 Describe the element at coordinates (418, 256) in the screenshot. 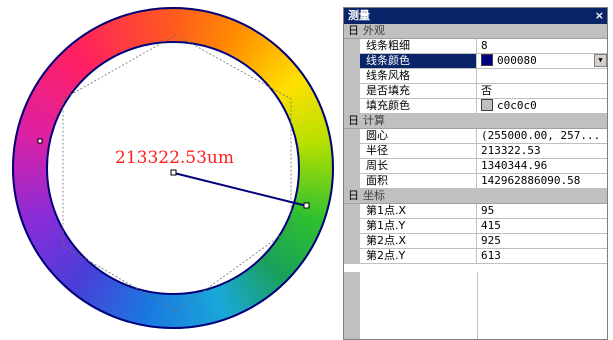

I see `property-name: 第2点.Y` at that location.